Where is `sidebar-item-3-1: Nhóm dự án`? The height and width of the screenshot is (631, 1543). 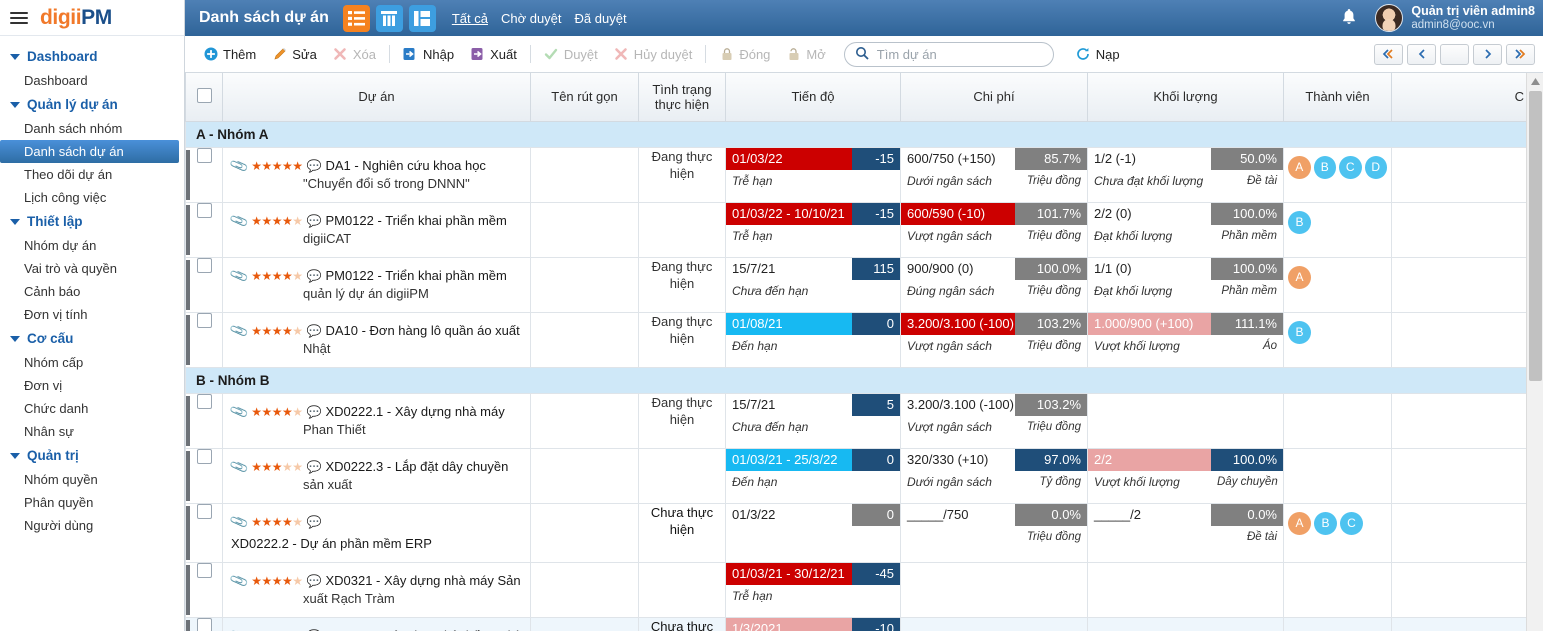 sidebar-item-3-1: Nhóm dự án is located at coordinates (92, 245).